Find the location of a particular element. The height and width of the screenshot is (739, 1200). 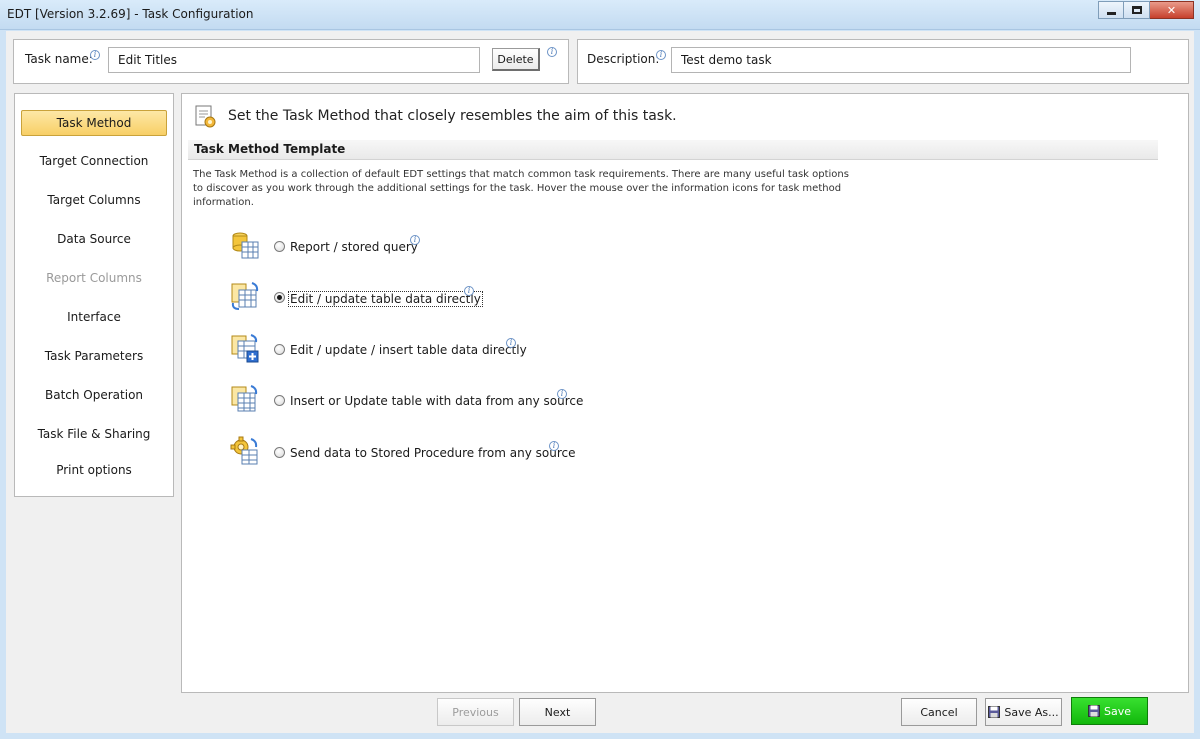

task-name-panel: Task name: i Delete i is located at coordinates (291, 61).